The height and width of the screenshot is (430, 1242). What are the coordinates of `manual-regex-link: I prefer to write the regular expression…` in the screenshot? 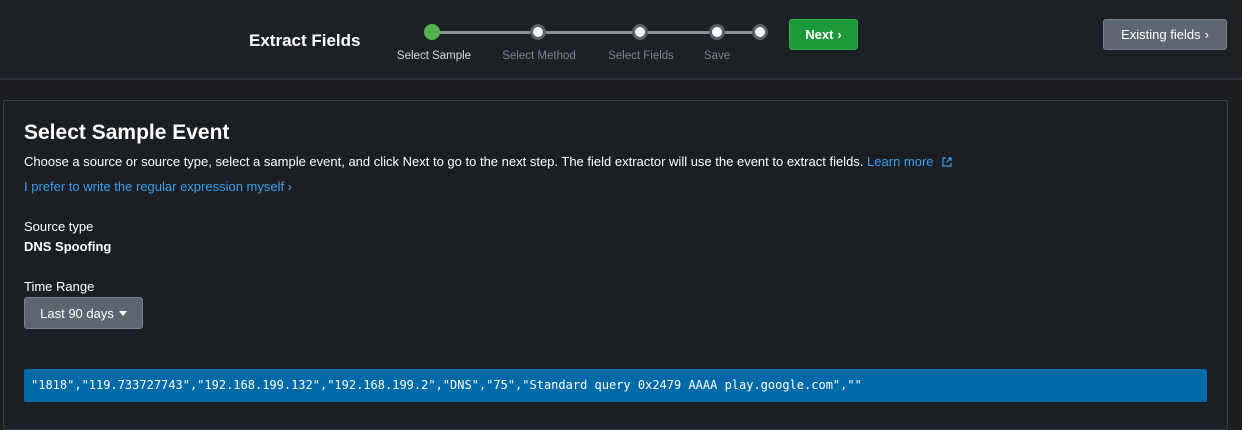 It's located at (158, 186).